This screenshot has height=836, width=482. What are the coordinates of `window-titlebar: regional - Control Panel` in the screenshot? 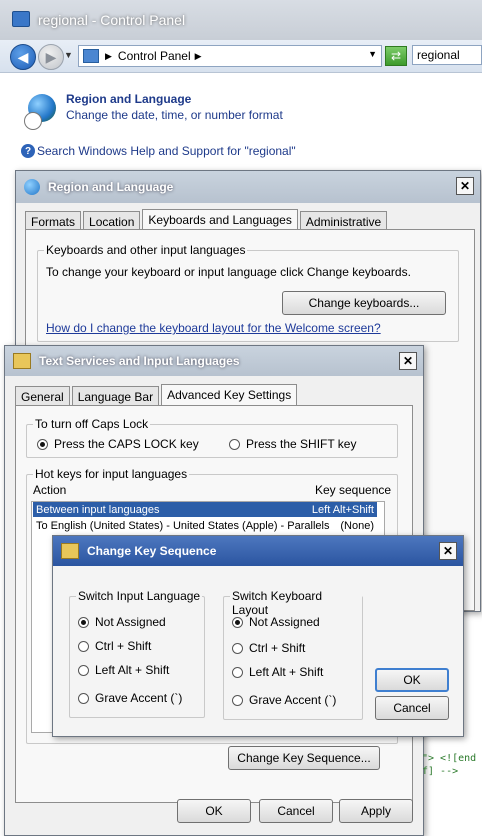 It's located at (241, 20).